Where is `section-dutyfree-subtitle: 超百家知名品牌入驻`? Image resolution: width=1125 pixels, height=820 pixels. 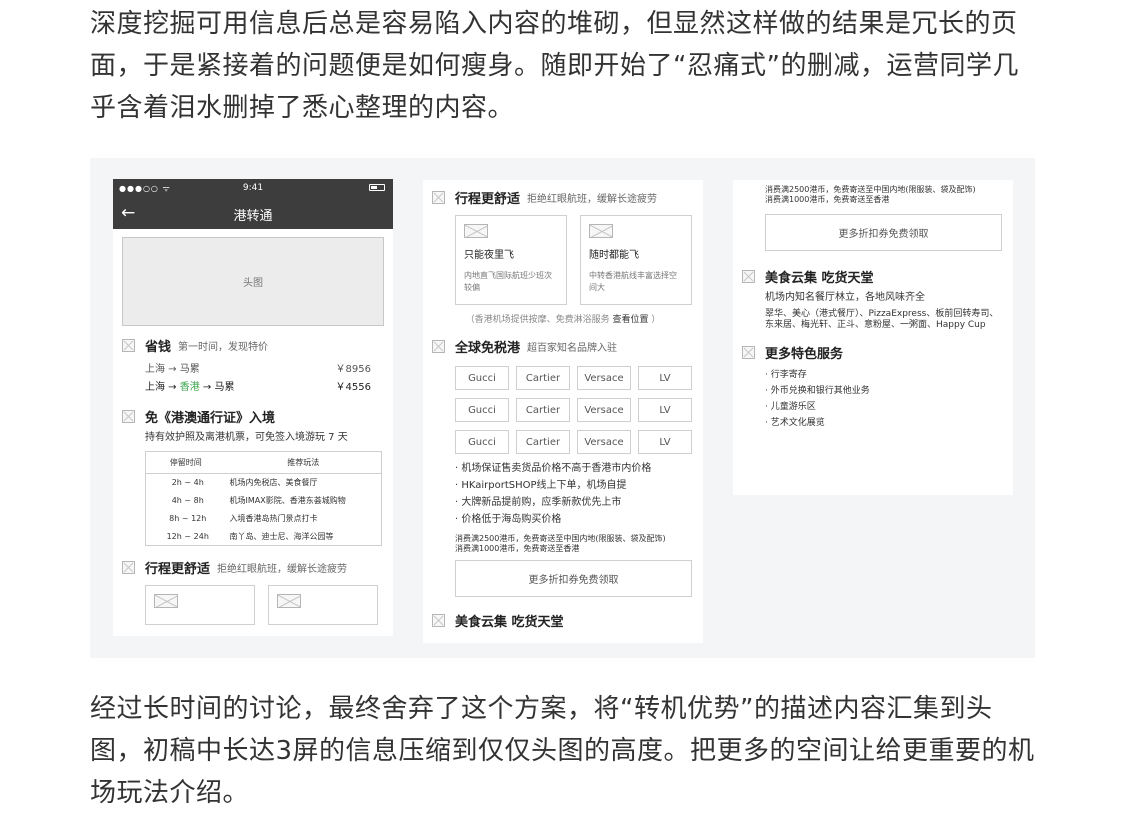 section-dutyfree-subtitle: 超百家知名品牌入驻 is located at coordinates (572, 348).